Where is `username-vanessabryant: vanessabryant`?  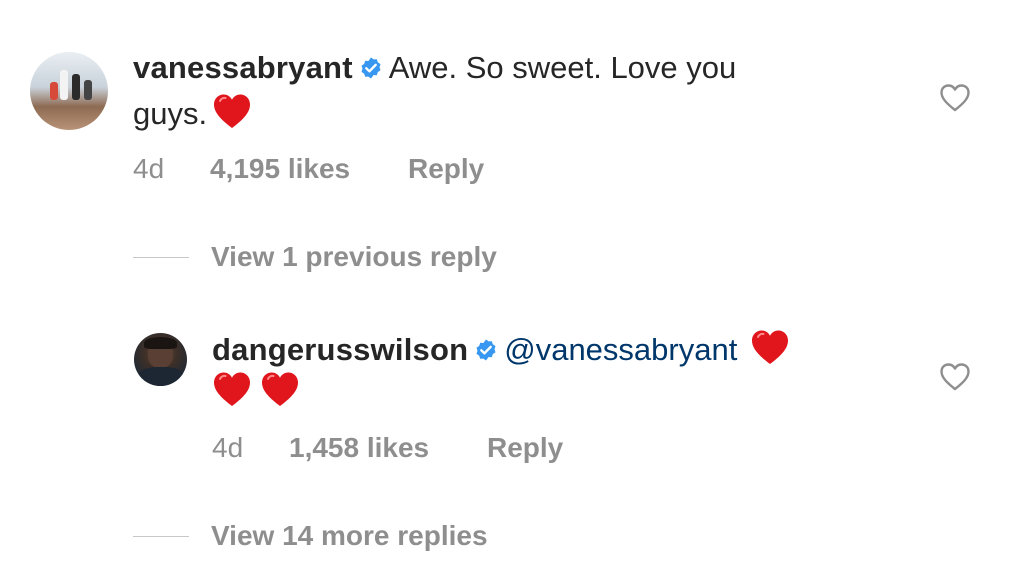
username-vanessabryant: vanessabryant is located at coordinates (243, 67).